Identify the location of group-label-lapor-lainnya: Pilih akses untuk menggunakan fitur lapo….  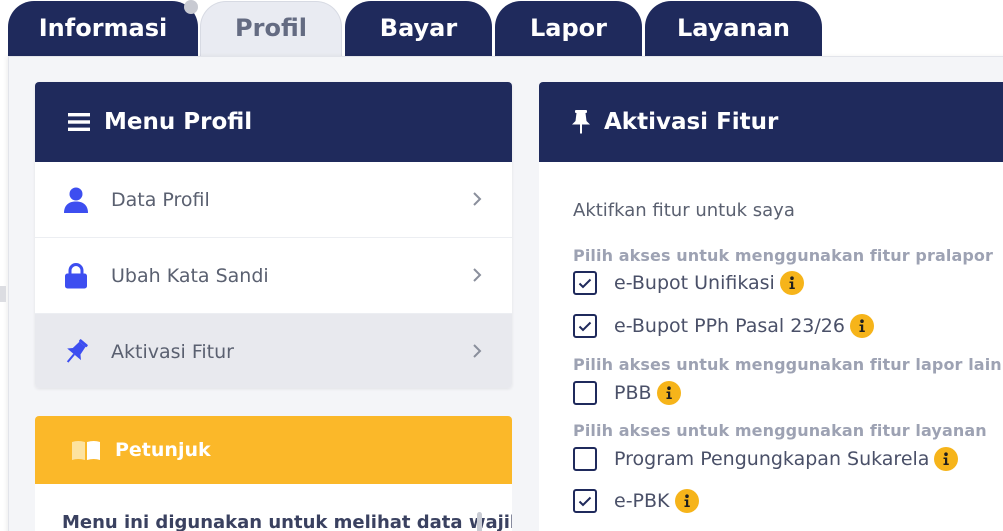
(788, 364).